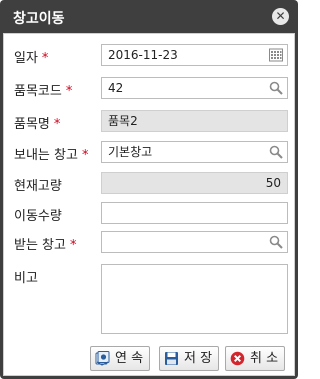 This screenshot has width=320, height=379. Describe the element at coordinates (194, 242) in the screenshot. I see `to-warehouse-field` at that location.